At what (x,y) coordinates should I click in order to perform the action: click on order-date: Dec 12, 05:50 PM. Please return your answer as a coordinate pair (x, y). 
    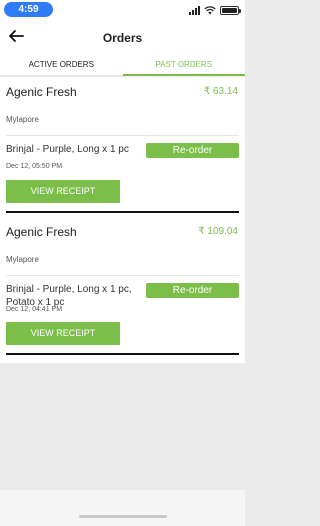
    Looking at the image, I should click on (34, 166).